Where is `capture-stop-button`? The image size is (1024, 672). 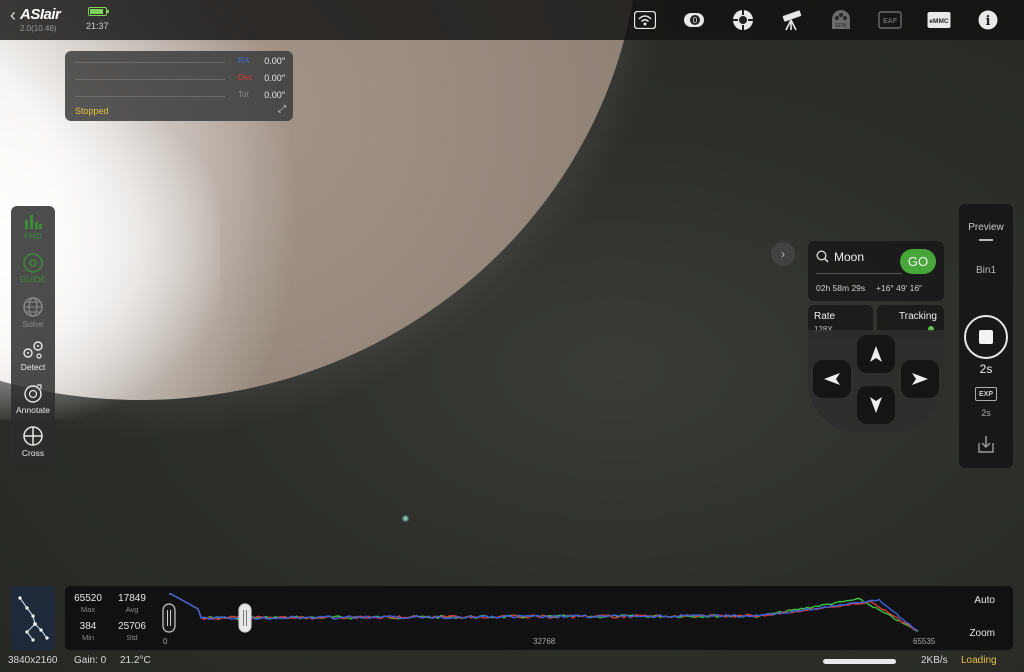 capture-stop-button is located at coordinates (986, 337).